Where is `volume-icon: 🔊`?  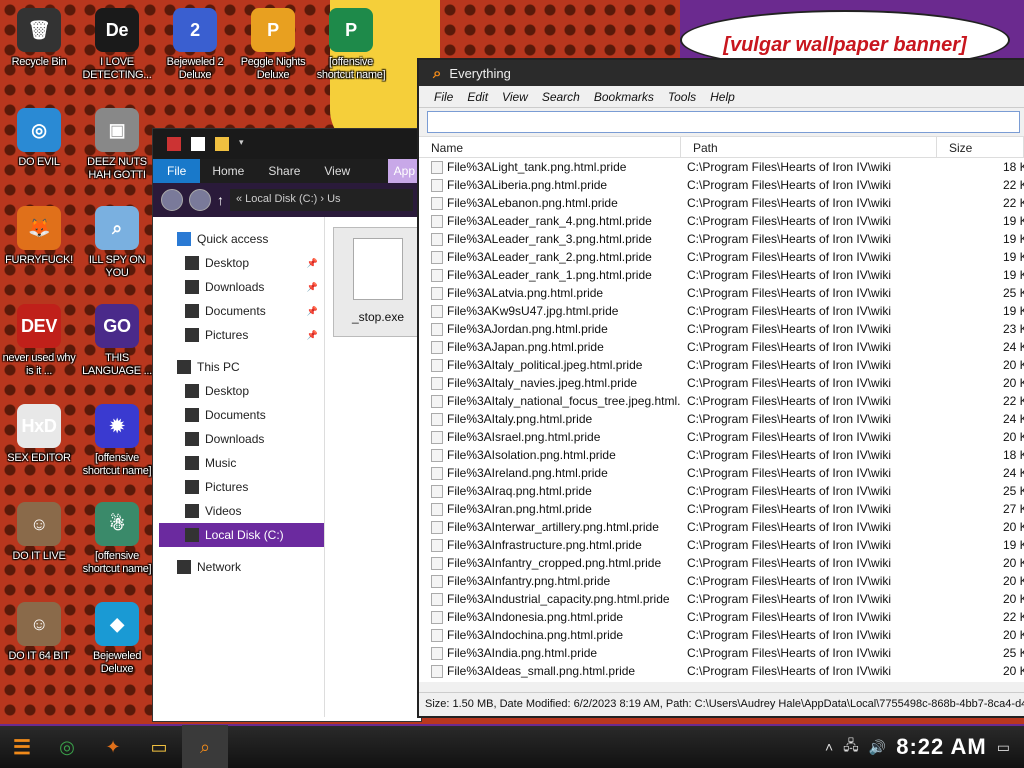 volume-icon: 🔊 is located at coordinates (877, 747).